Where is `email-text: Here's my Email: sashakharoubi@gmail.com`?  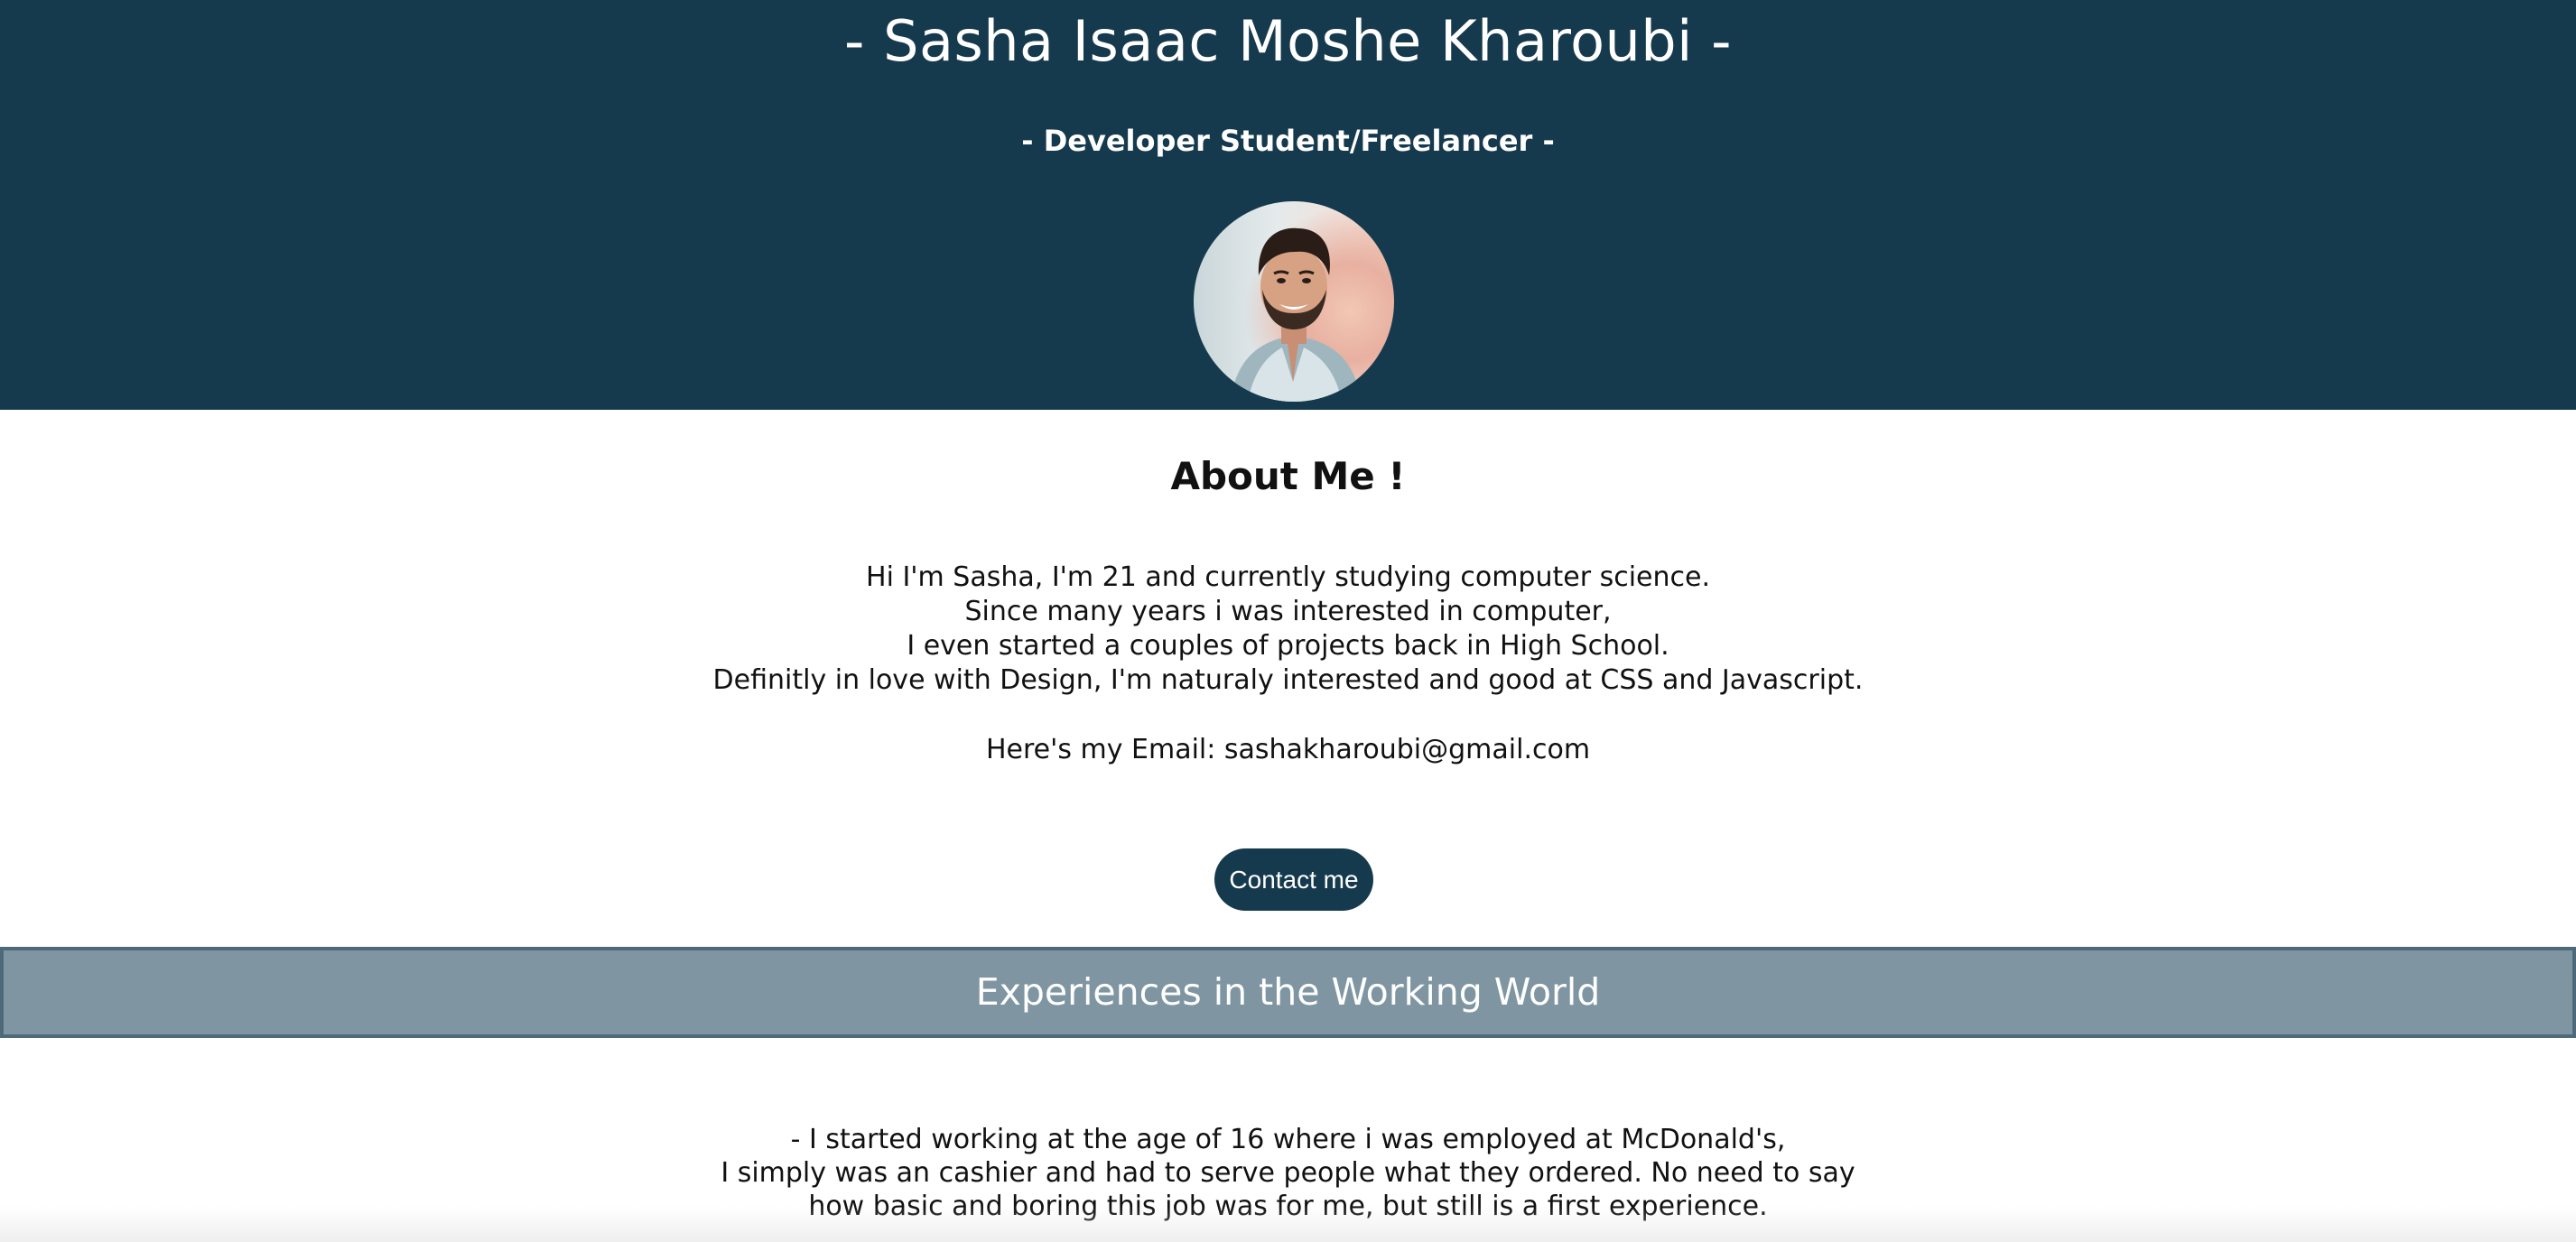
email-text: Here's my Email: sashakharoubi@gmail.com is located at coordinates (1288, 750).